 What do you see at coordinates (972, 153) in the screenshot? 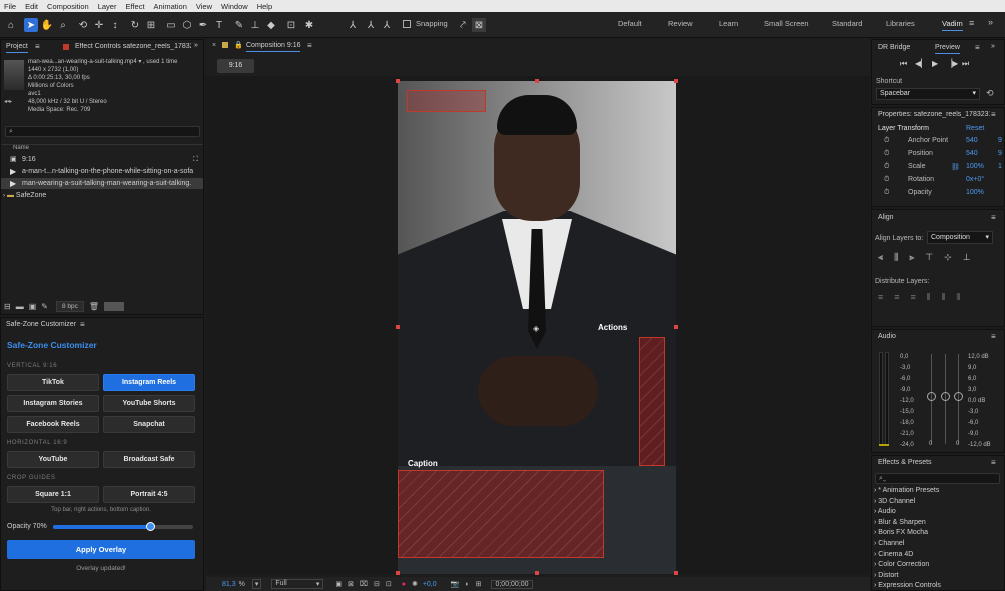
I see `prop-position-x: 540` at bounding box center [972, 153].